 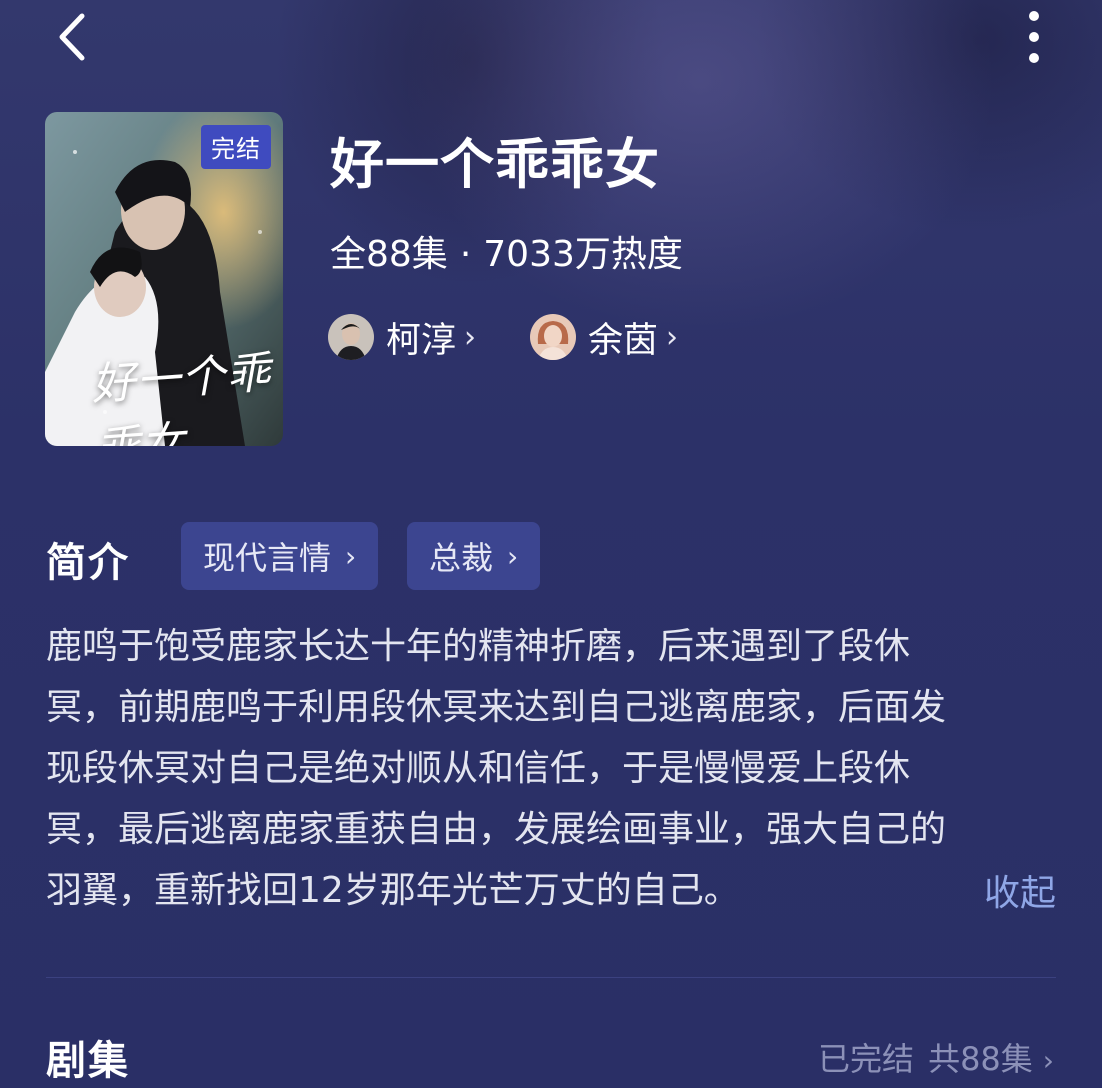 What do you see at coordinates (236, 147) in the screenshot?
I see `completed-badge: 完结` at bounding box center [236, 147].